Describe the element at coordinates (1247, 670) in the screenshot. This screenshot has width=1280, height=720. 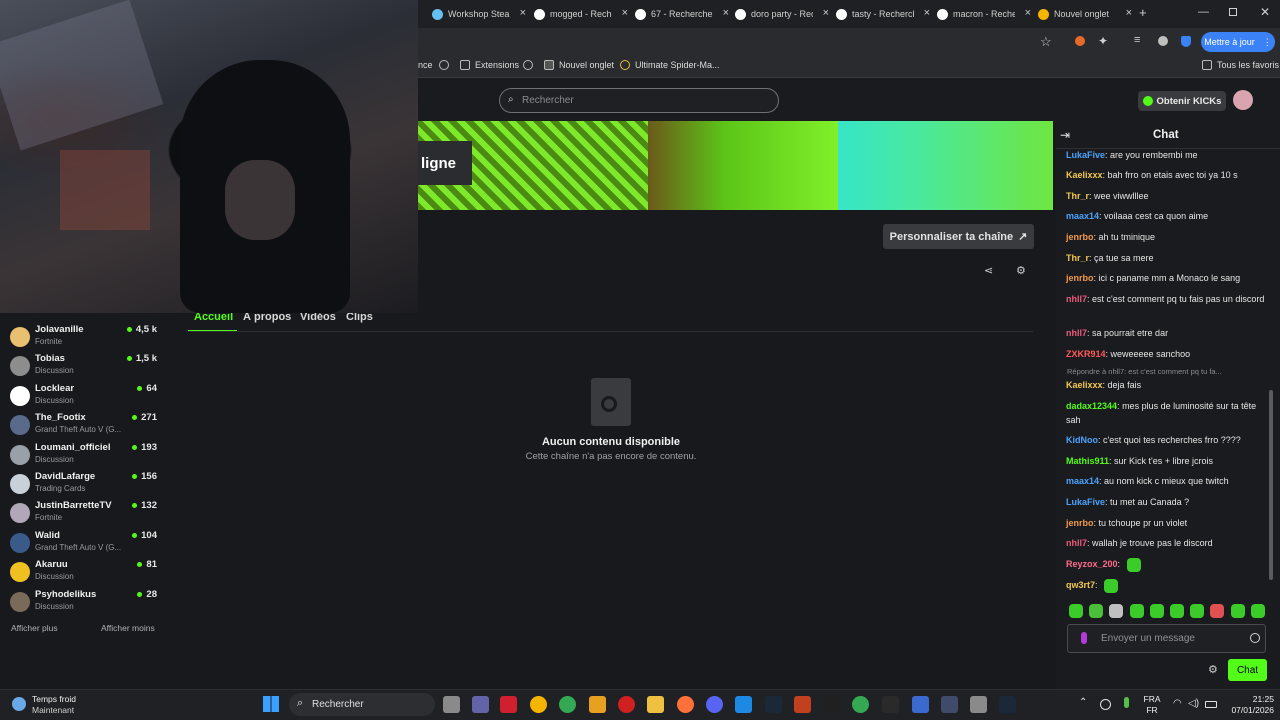
I see `send-chat-button: Chat` at that location.